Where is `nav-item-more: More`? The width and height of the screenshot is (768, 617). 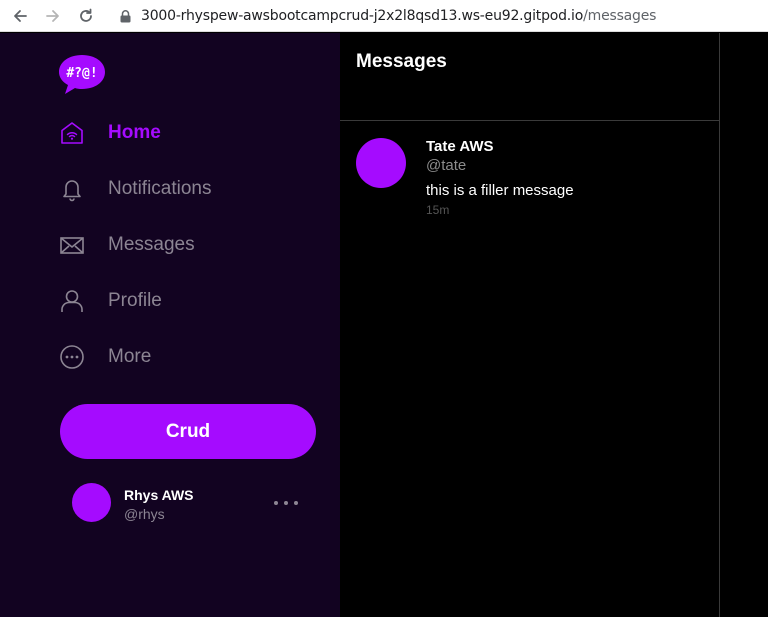
nav-item-more: More is located at coordinates (104, 357).